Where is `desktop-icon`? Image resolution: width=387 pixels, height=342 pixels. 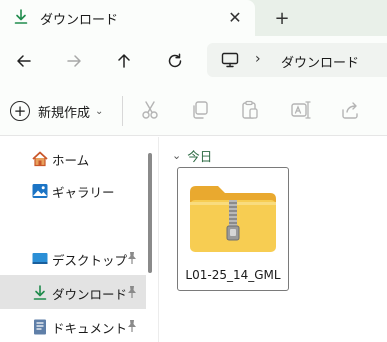 desktop-icon is located at coordinates (40, 258).